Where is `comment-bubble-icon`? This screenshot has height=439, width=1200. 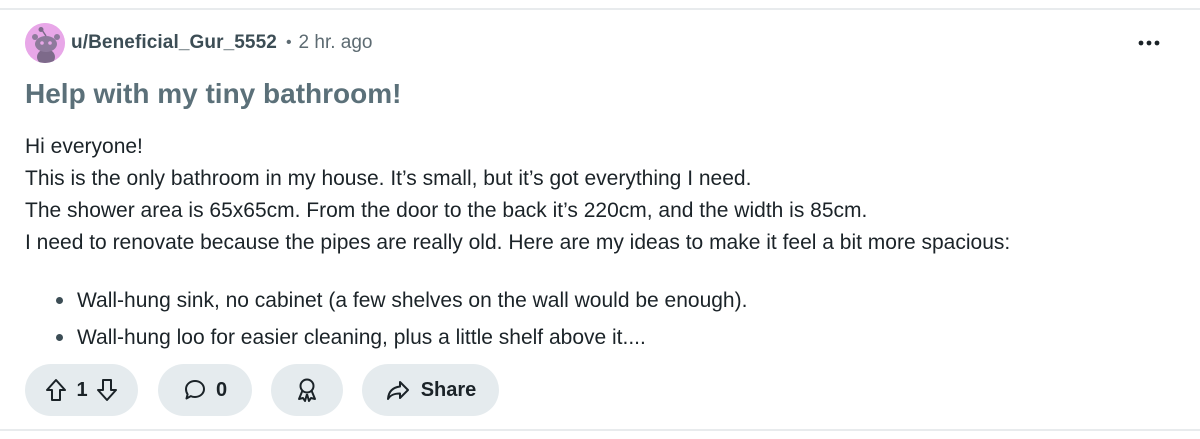 comment-bubble-icon is located at coordinates (194, 390).